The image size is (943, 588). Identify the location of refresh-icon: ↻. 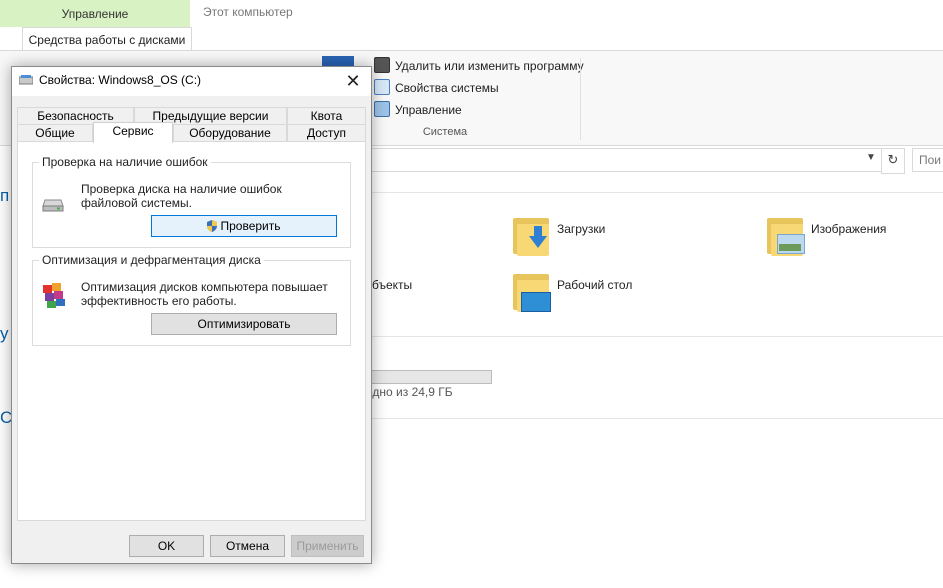
(893, 161).